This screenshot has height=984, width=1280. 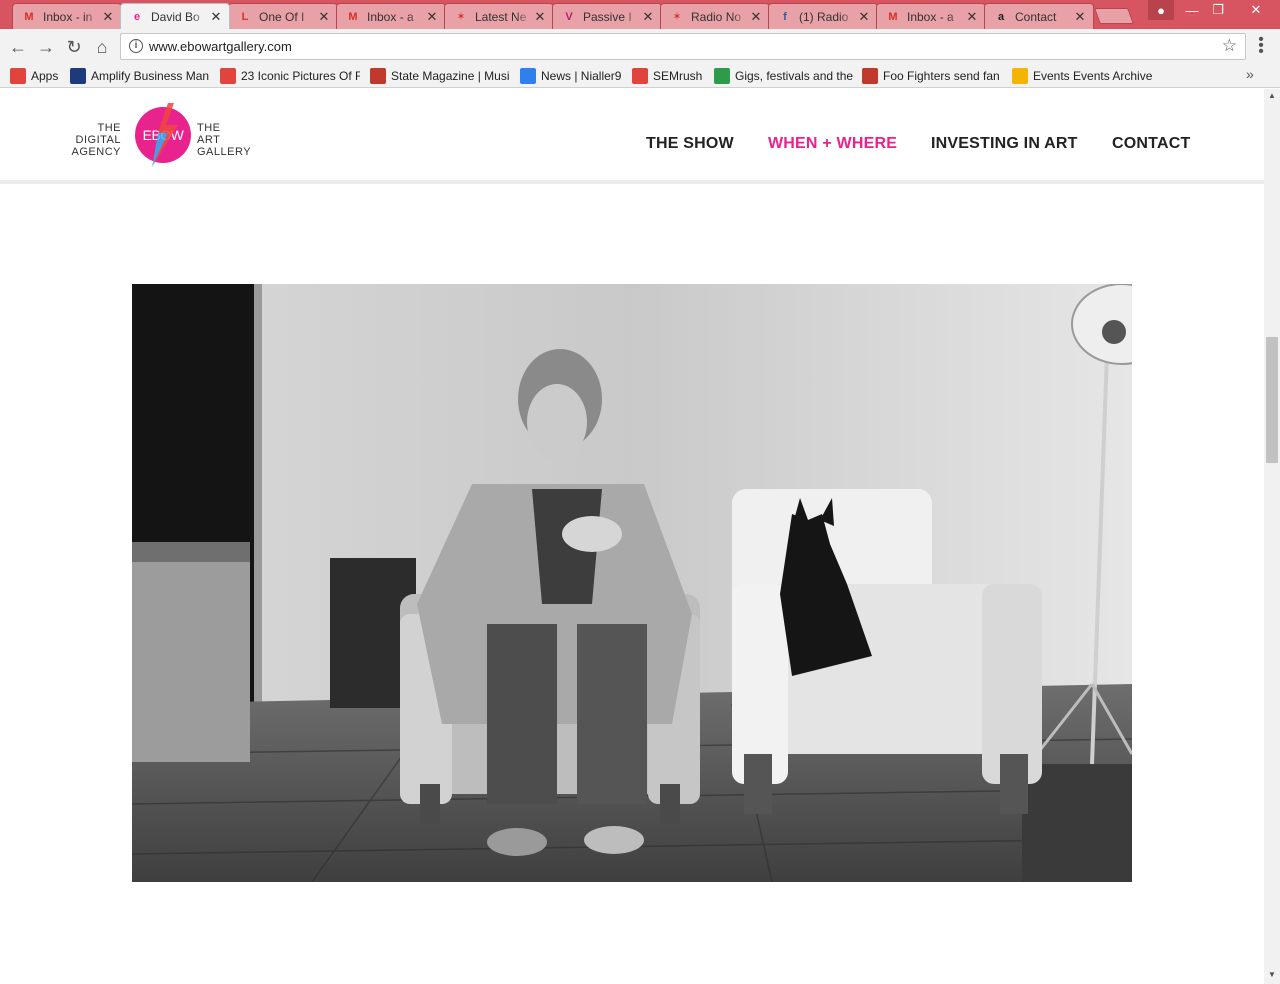 I want to click on bookmark-label: Gigs, festivals and the, so click(x=794, y=76).